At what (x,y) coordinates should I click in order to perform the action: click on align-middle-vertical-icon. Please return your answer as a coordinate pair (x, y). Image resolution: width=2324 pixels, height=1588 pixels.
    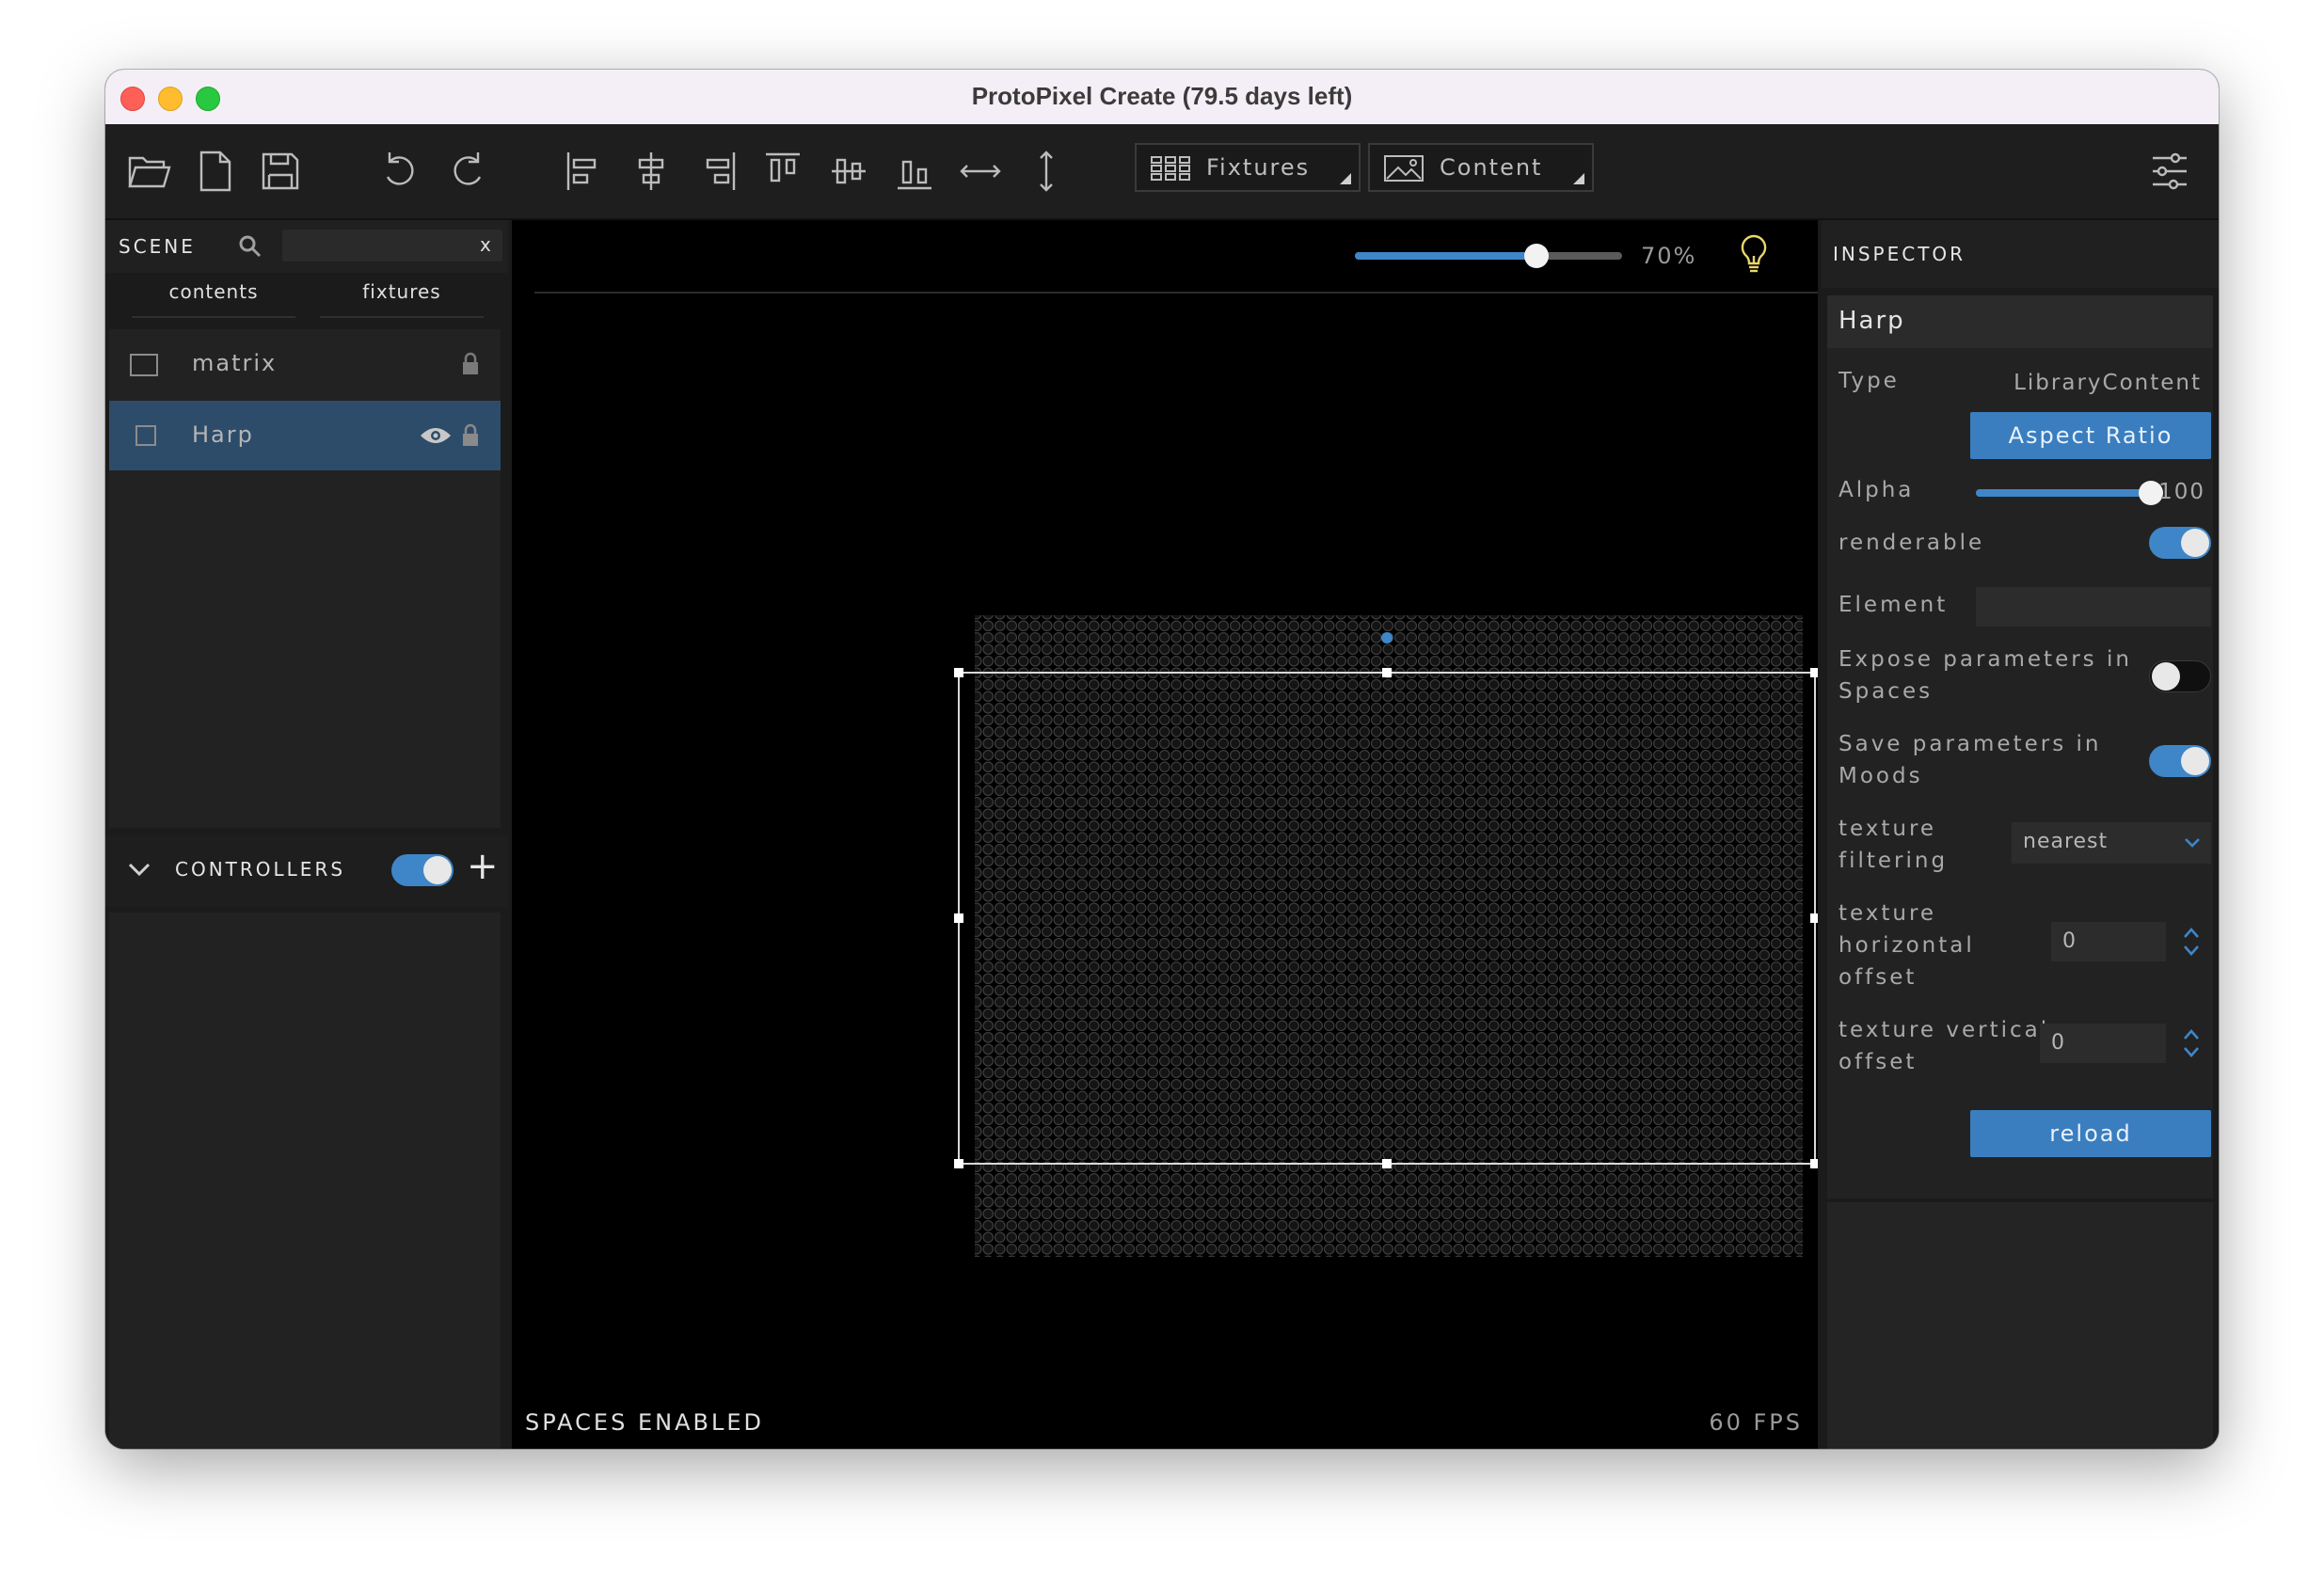
    Looking at the image, I should click on (848, 171).